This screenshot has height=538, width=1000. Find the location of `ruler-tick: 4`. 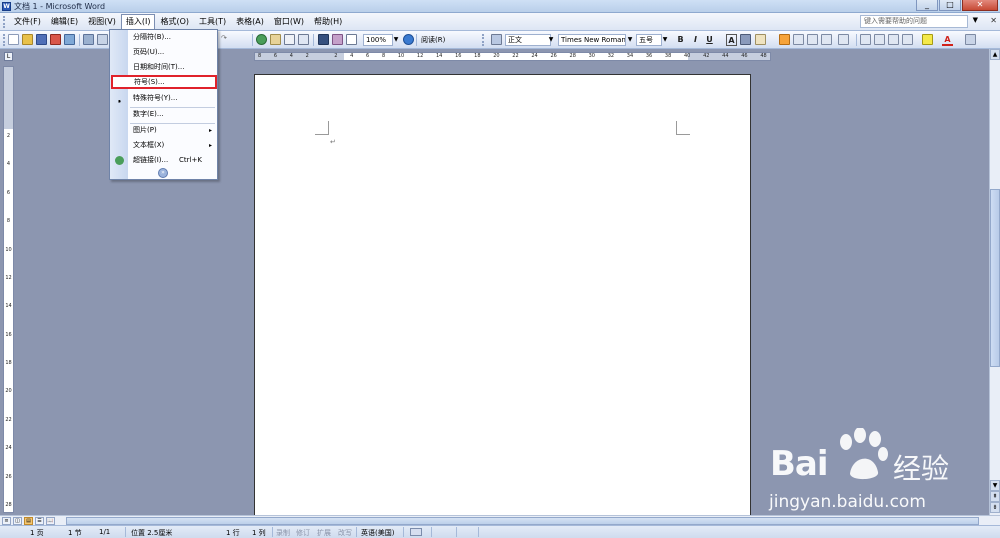

ruler-tick: 4 is located at coordinates (352, 56).